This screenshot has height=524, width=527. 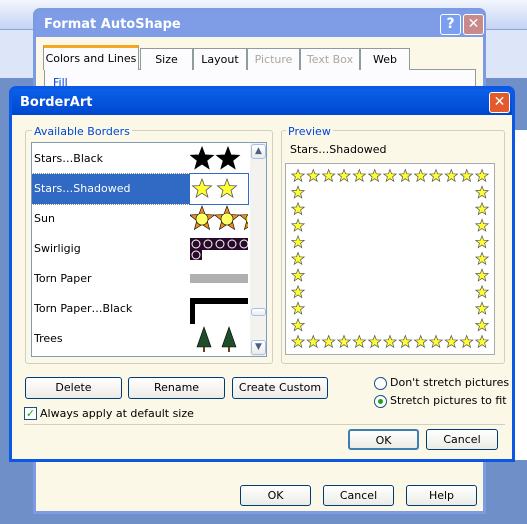 What do you see at coordinates (258, 347) in the screenshot?
I see `scroll-down-icon: ▼` at bounding box center [258, 347].